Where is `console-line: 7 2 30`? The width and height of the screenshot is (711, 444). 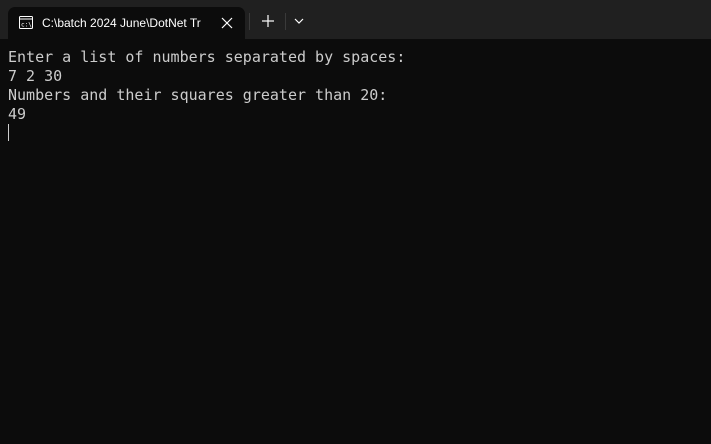 console-line: 7 2 30 is located at coordinates (35, 76).